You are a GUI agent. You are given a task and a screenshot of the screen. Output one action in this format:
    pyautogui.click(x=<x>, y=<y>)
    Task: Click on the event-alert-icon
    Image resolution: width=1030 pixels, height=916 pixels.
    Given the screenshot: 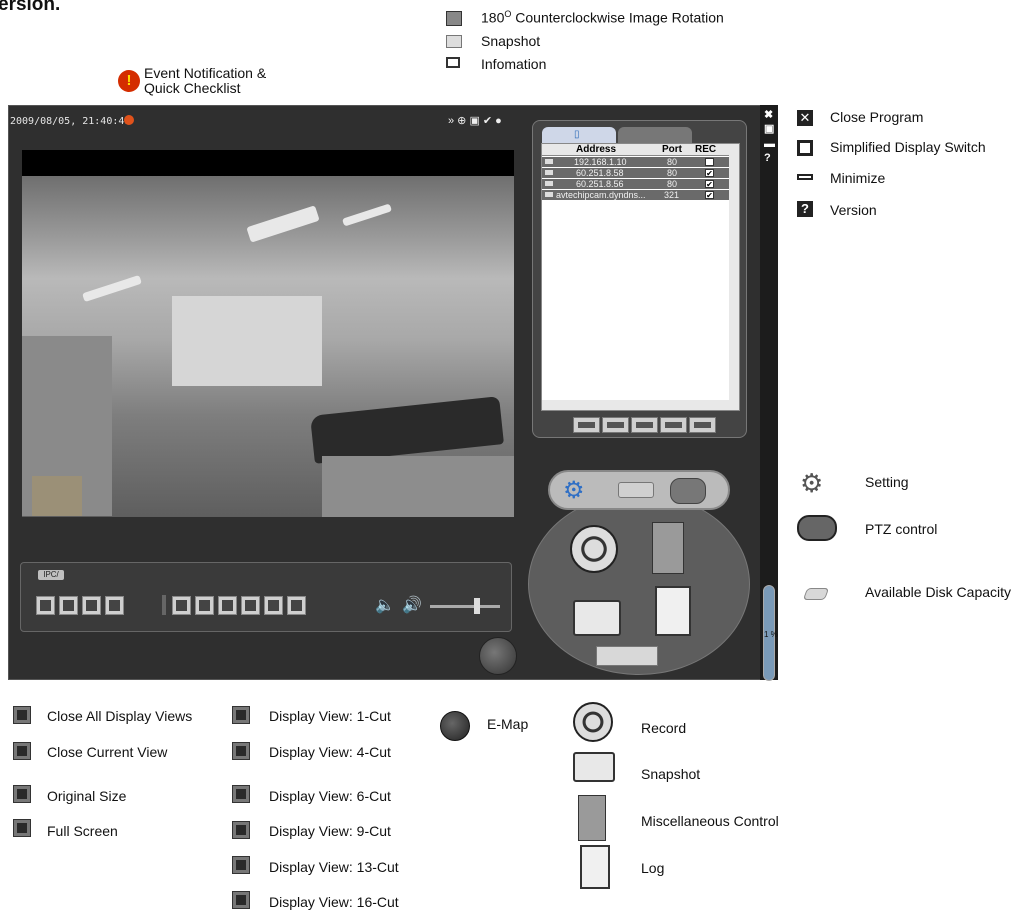 What is the action you would take?
    pyautogui.click(x=129, y=120)
    